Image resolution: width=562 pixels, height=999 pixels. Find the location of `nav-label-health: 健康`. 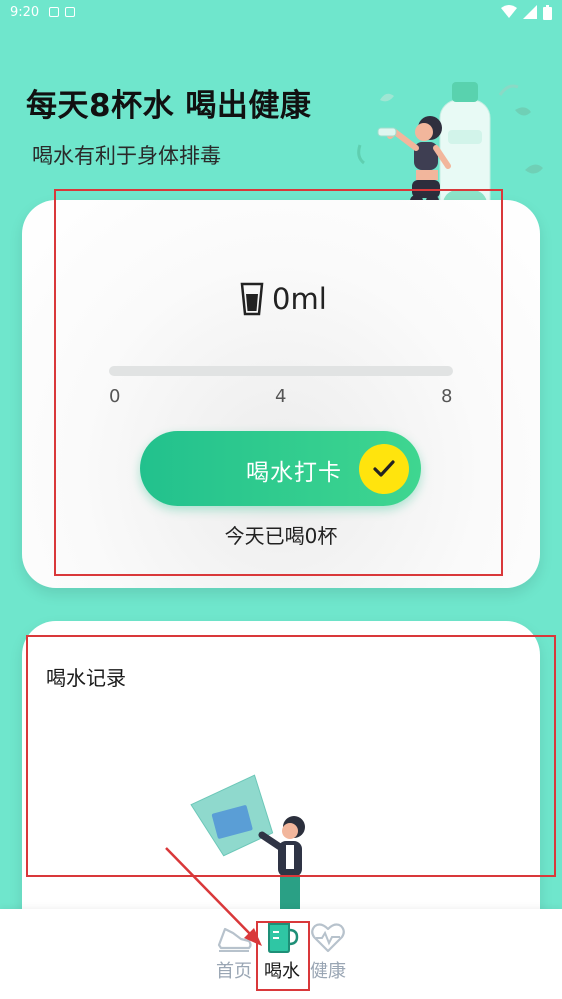

nav-label-health: 健康 is located at coordinates (328, 971).